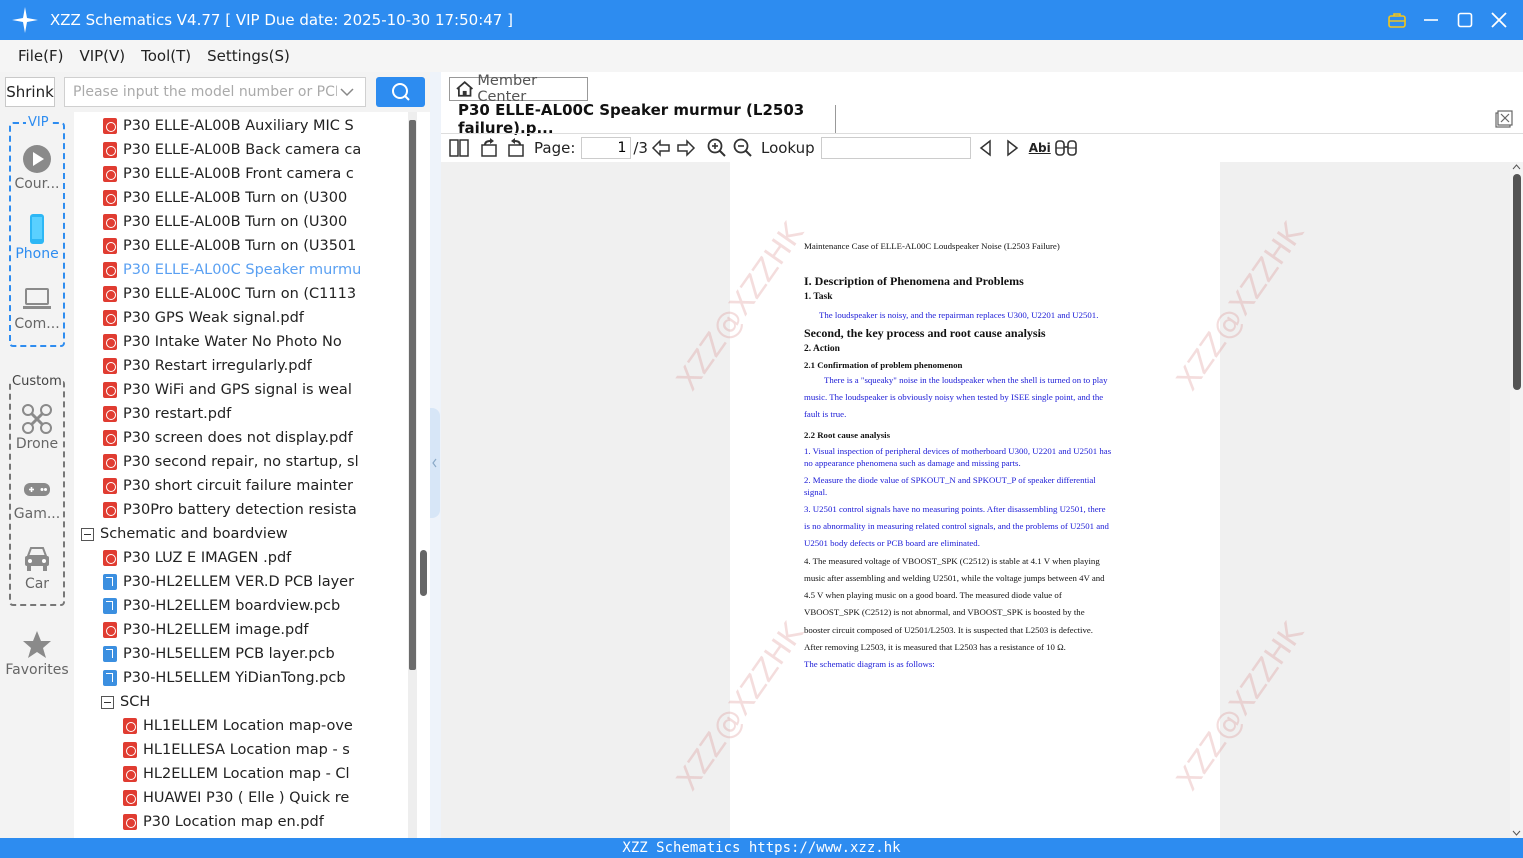  What do you see at coordinates (110, 654) in the screenshot?
I see `pcb-file-icon` at bounding box center [110, 654].